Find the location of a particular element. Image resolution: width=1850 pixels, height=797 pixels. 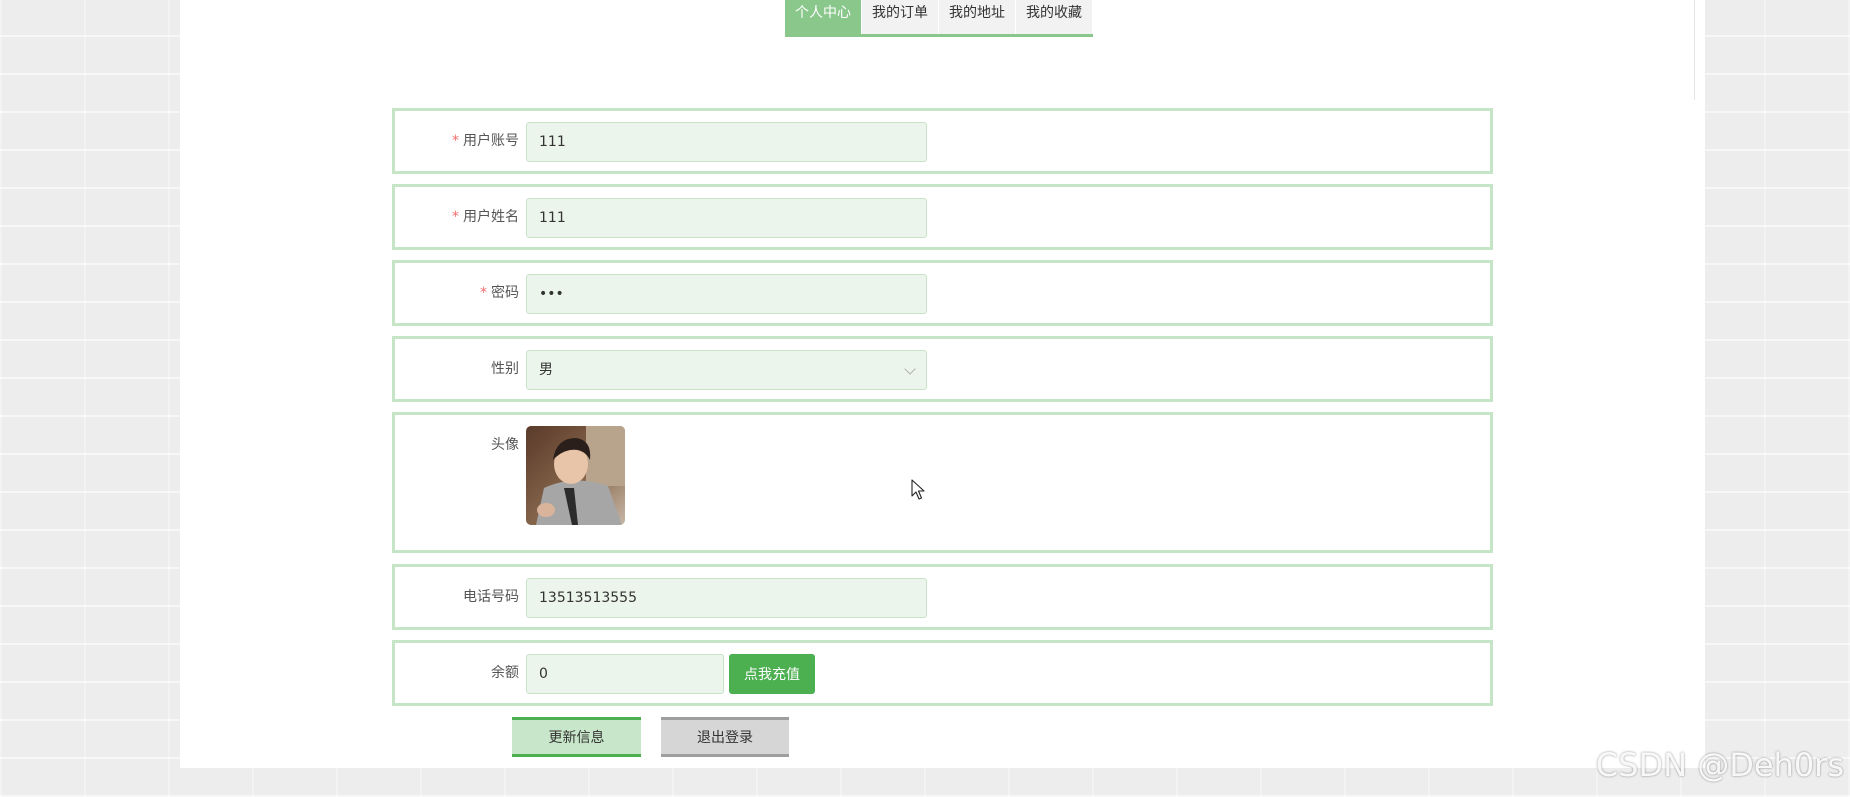

form-row-password: * 密码 is located at coordinates (942, 293).